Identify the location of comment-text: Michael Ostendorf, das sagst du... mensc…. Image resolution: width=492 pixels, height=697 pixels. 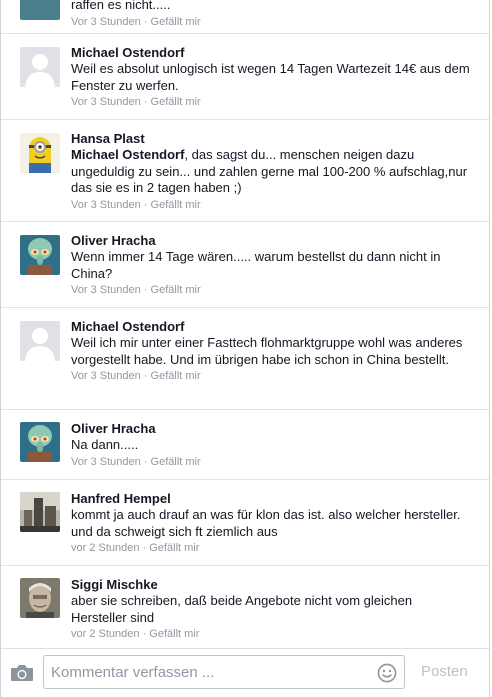
(271, 172).